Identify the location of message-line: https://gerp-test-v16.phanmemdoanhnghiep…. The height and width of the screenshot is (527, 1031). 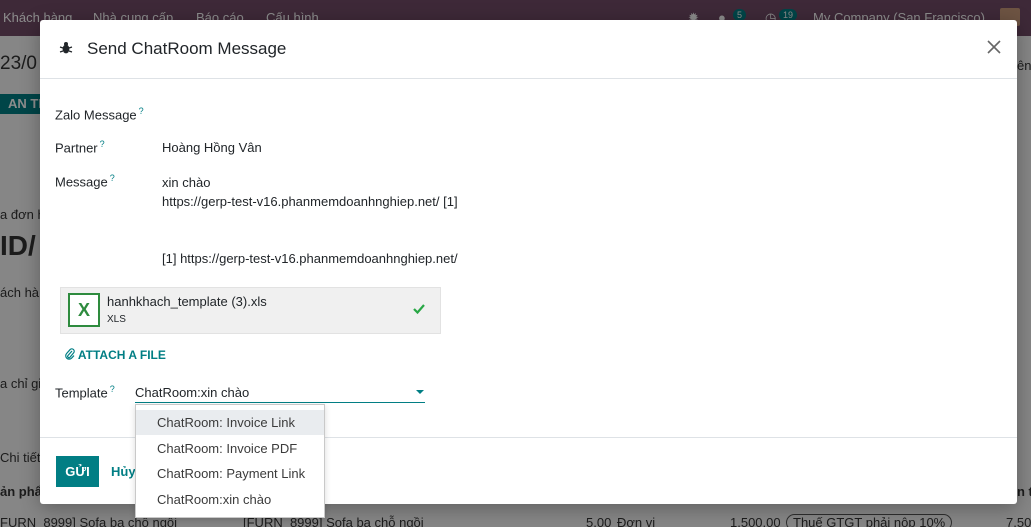
(310, 201).